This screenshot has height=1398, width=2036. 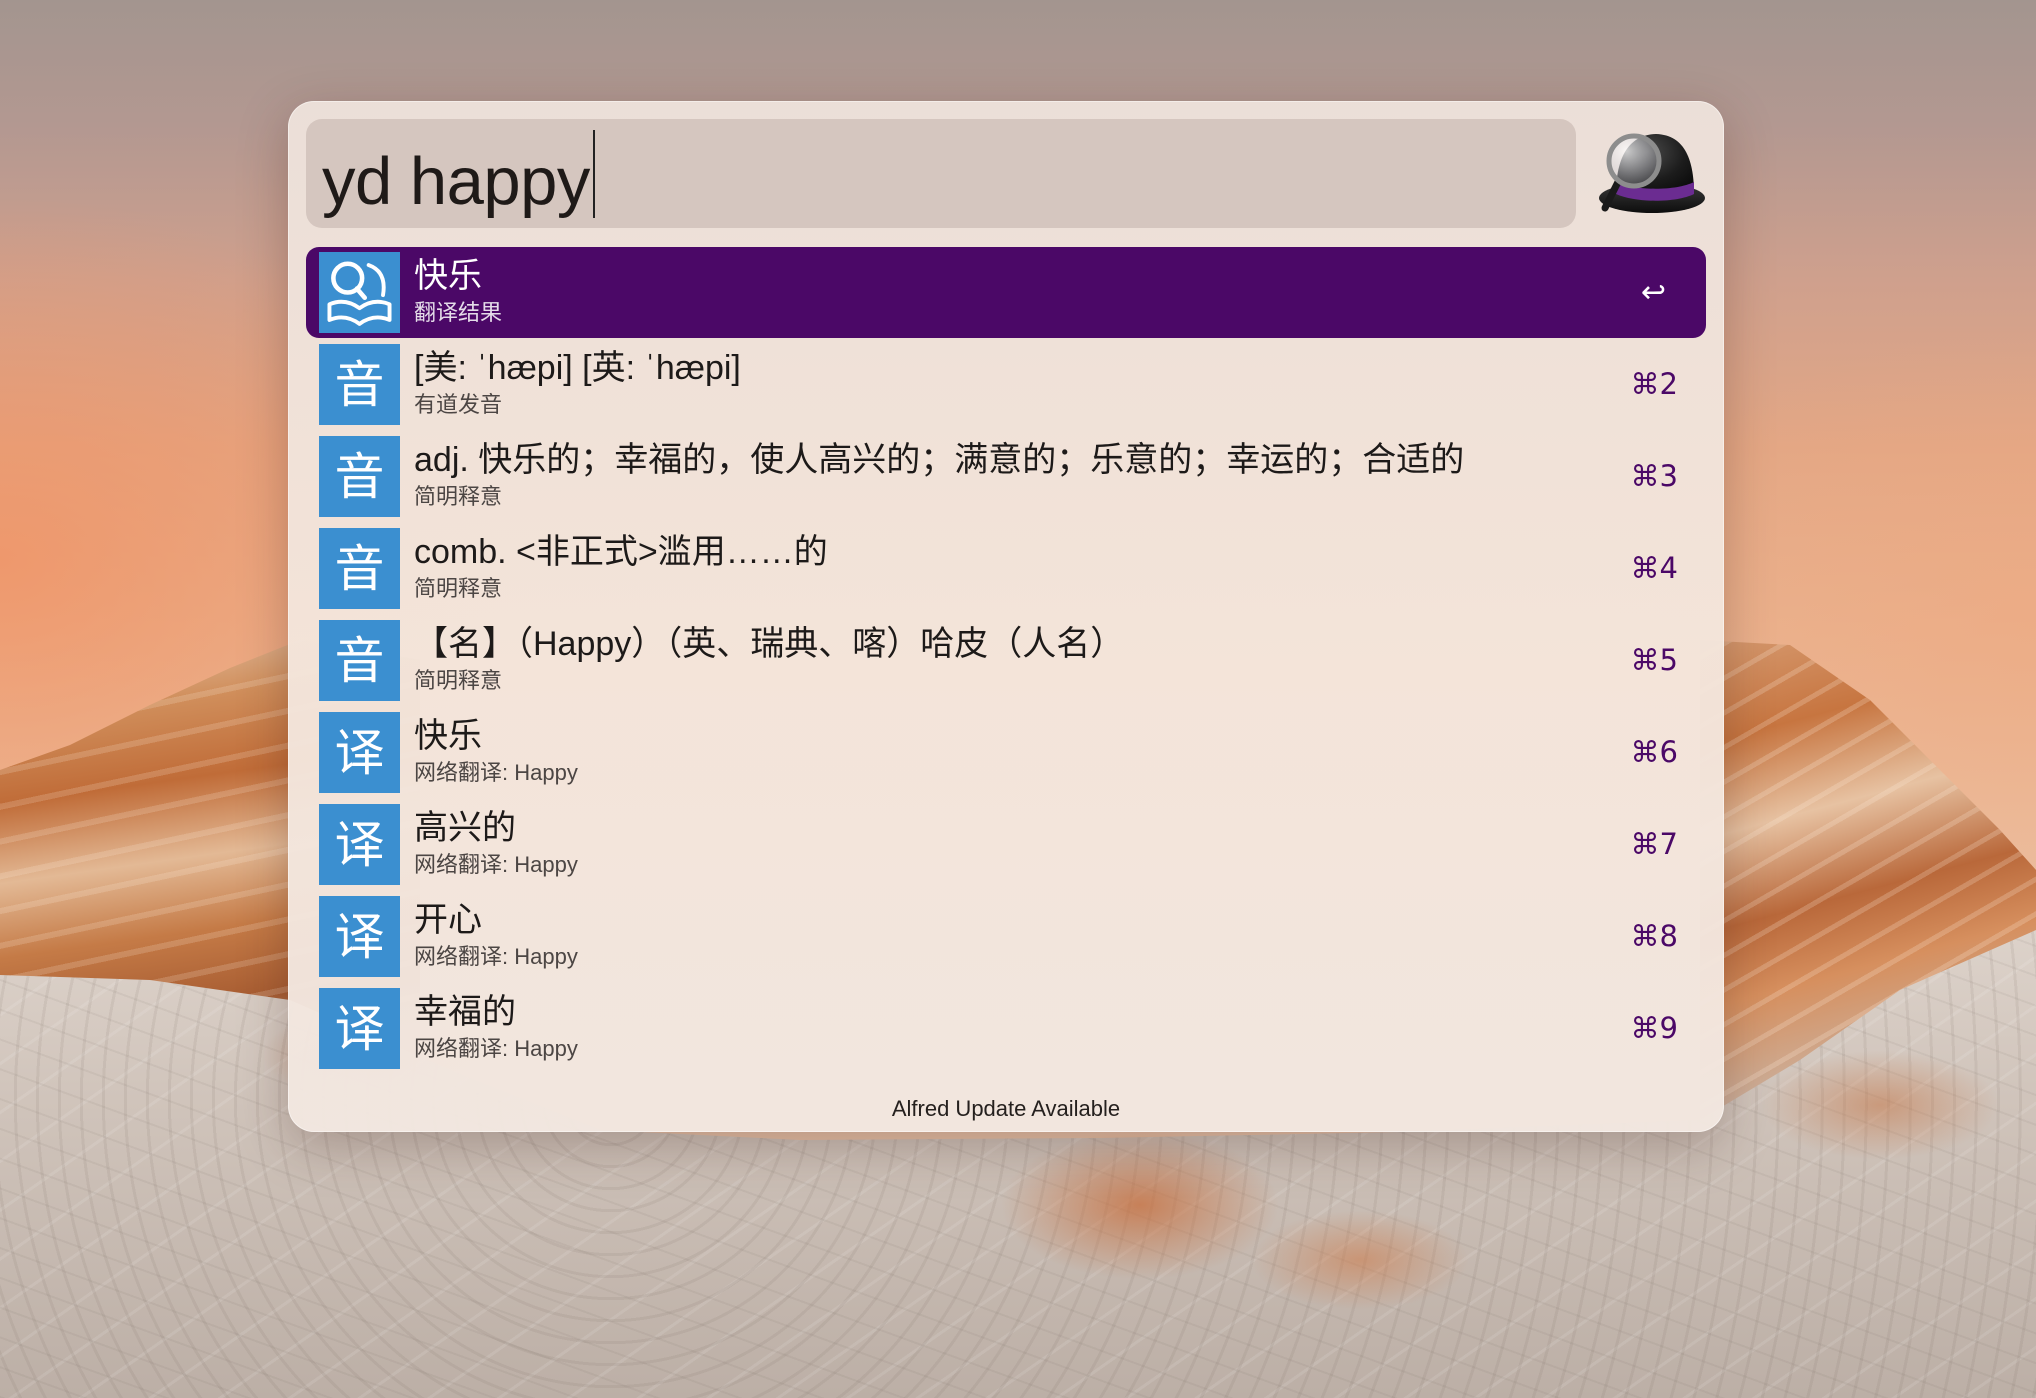 What do you see at coordinates (1654, 660) in the screenshot?
I see `result-shortcut: ⌘5` at bounding box center [1654, 660].